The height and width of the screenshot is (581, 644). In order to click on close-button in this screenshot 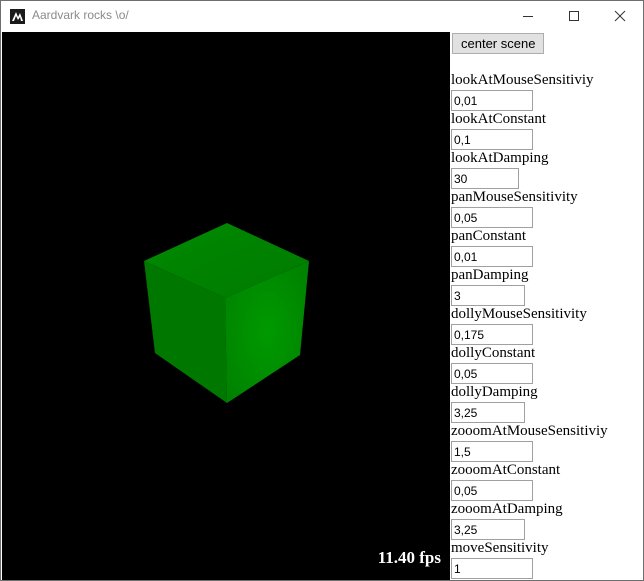, I will do `click(620, 16)`.